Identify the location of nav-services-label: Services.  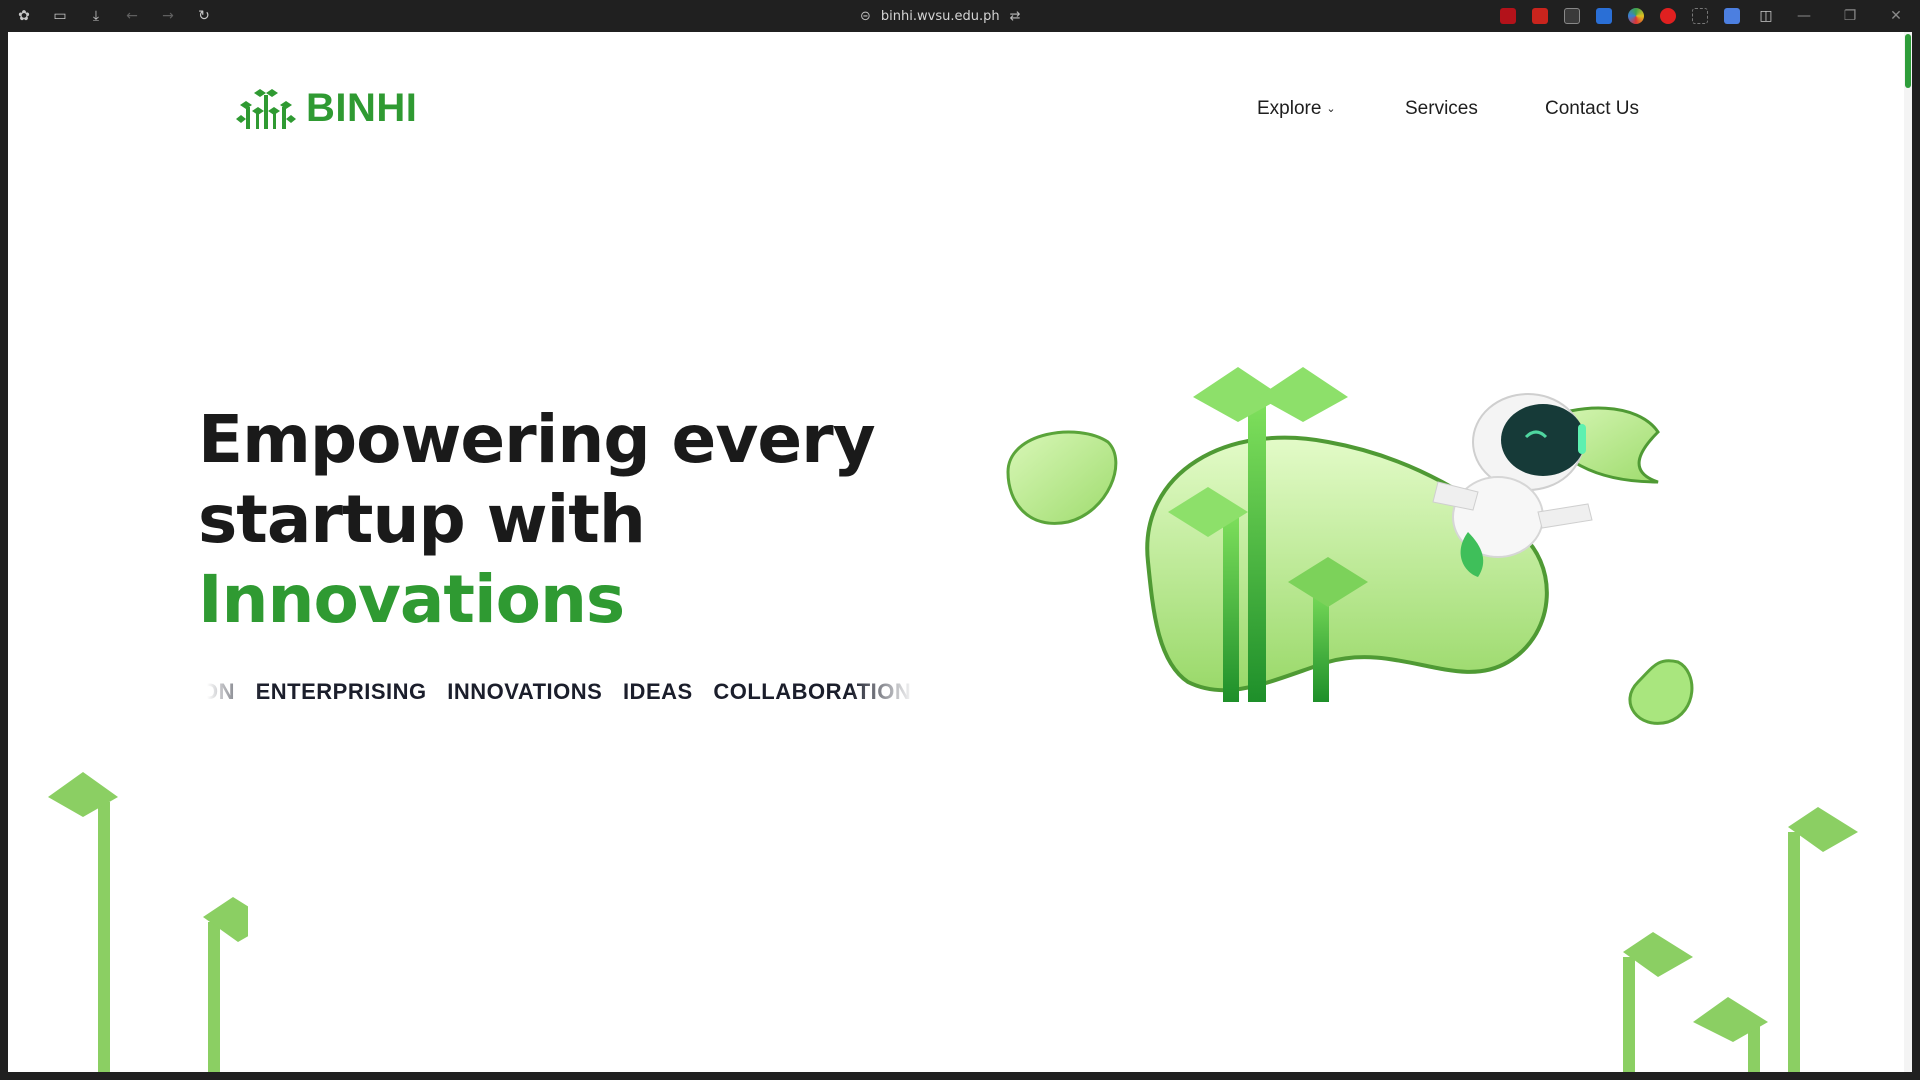
(1441, 108).